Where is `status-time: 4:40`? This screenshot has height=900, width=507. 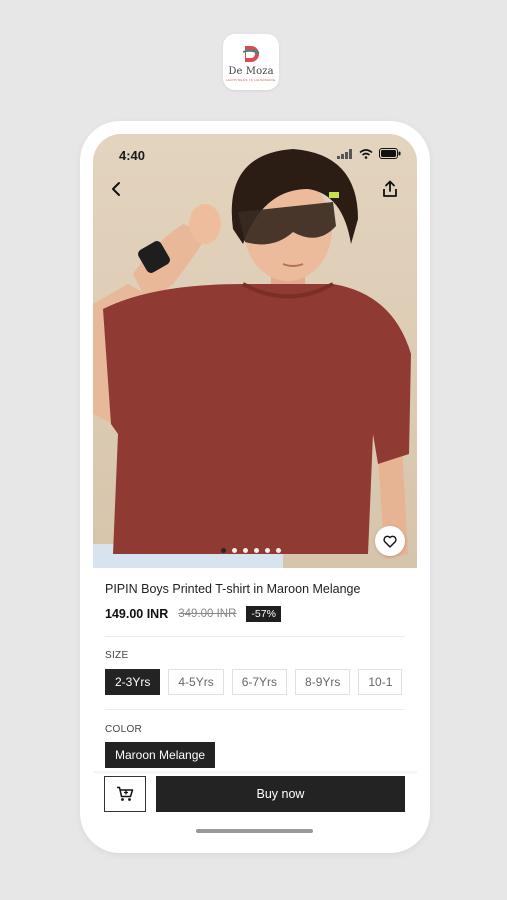
status-time: 4:40 is located at coordinates (132, 155).